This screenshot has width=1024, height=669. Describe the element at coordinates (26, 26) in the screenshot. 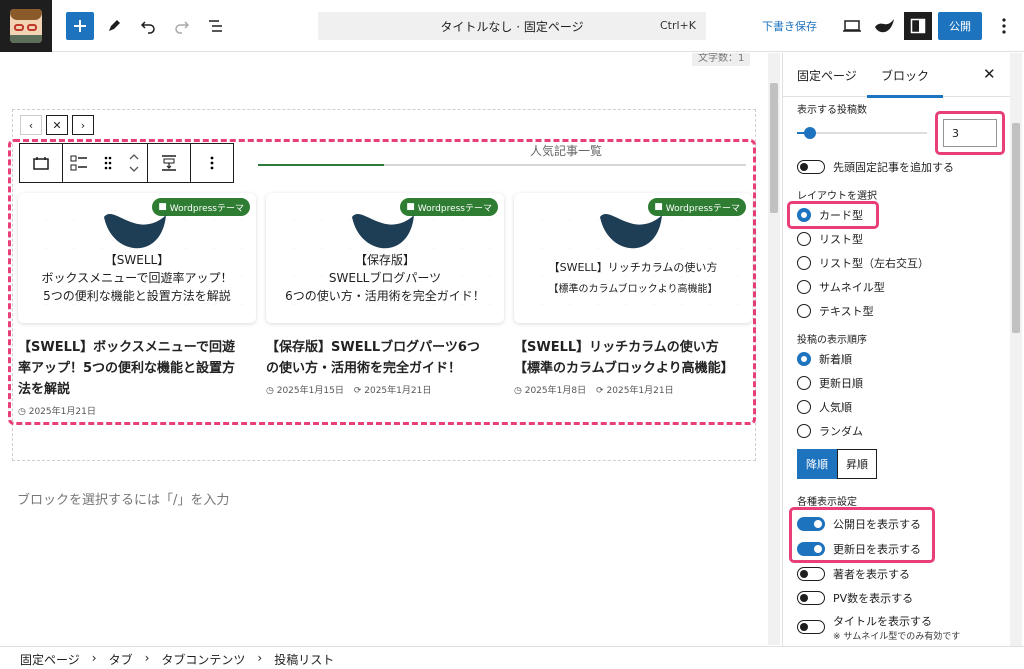

I see `site-icon` at that location.